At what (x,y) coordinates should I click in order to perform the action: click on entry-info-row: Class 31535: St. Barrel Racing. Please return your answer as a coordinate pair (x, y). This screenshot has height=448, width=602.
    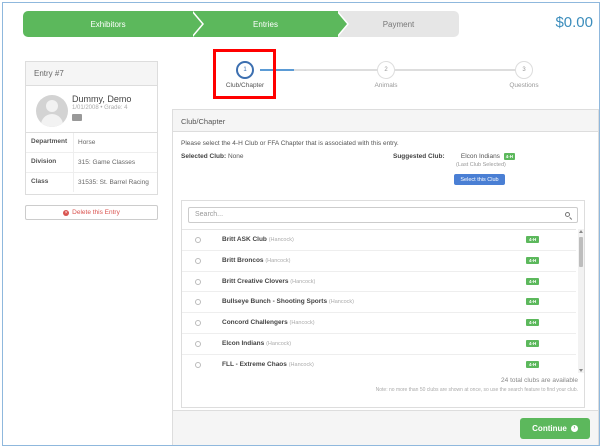
    Looking at the image, I should click on (91, 182).